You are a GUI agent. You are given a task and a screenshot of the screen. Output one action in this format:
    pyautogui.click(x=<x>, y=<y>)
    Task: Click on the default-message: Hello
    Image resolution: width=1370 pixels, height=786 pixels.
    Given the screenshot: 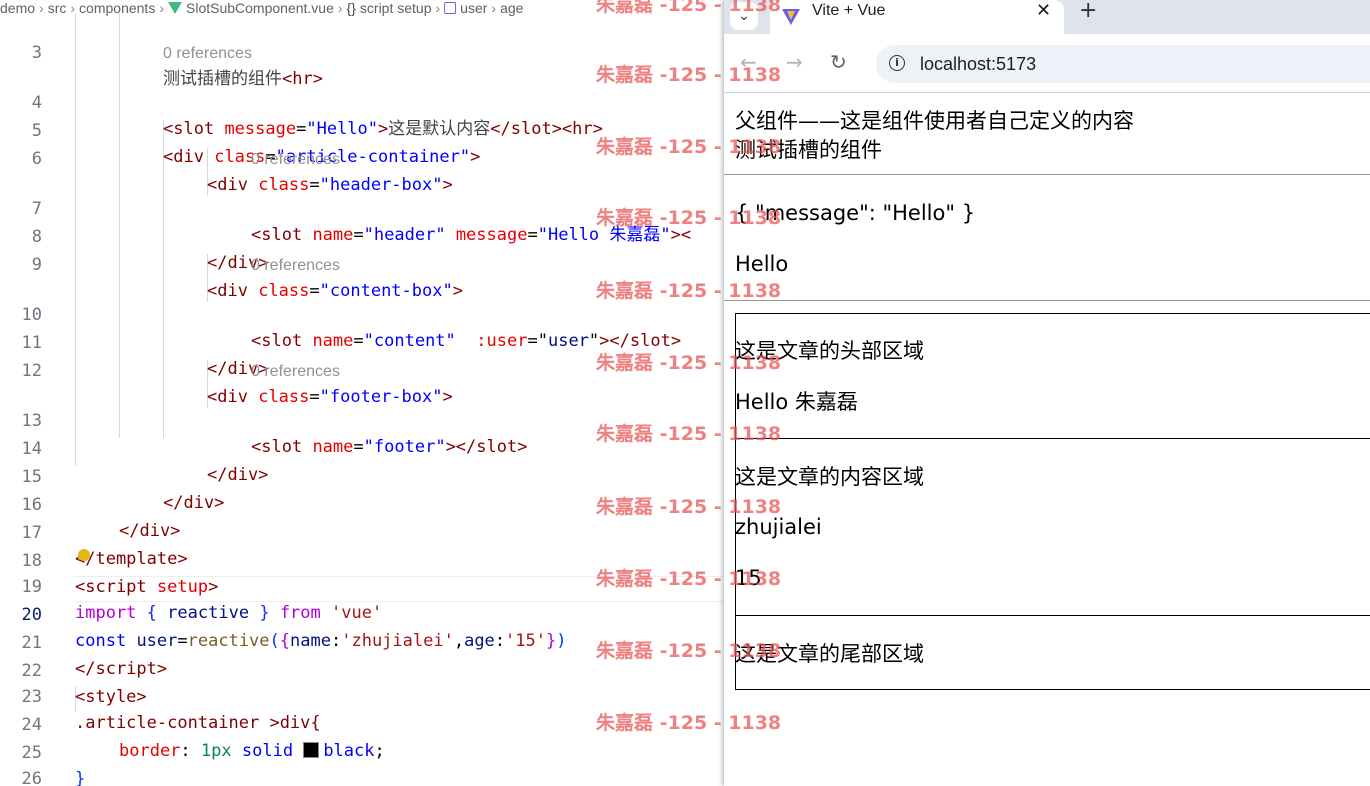 What is the action you would take?
    pyautogui.click(x=762, y=264)
    